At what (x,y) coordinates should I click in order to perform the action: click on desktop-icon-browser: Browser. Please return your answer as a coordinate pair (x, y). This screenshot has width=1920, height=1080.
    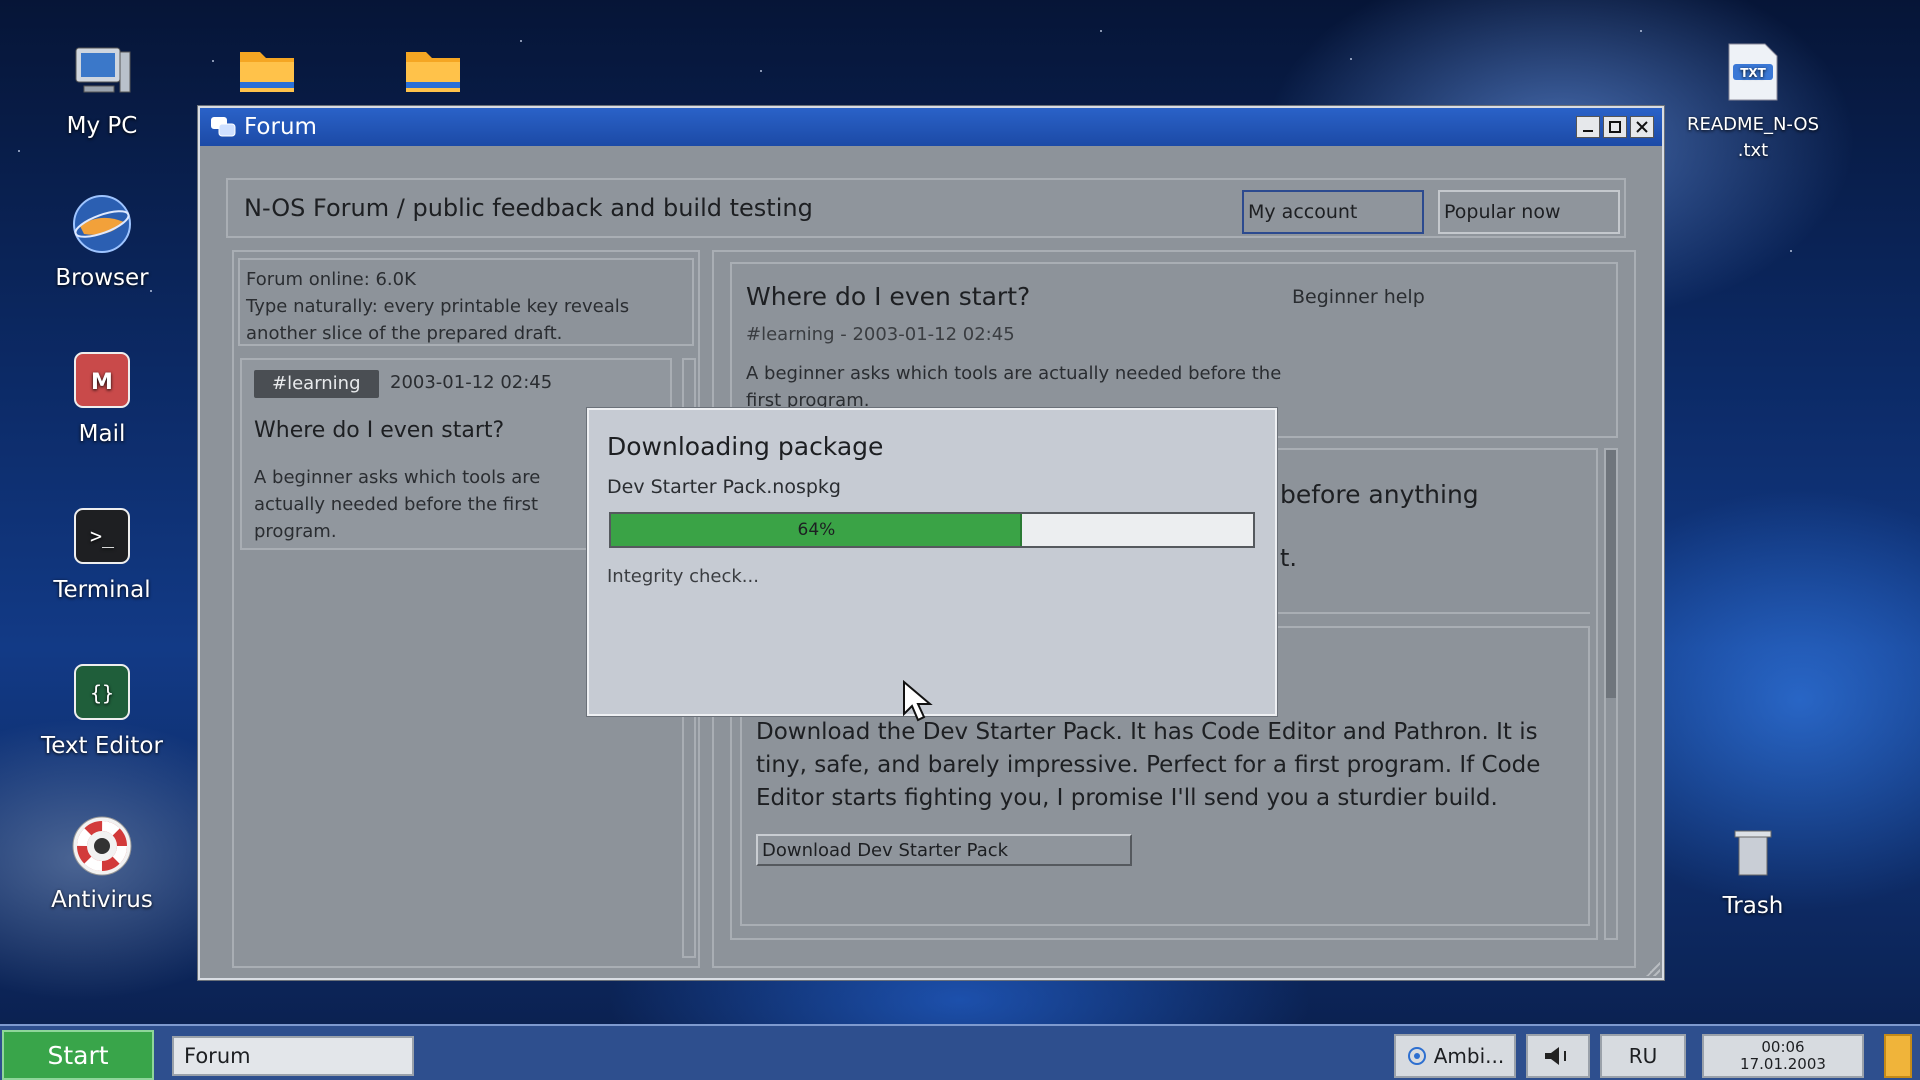
    Looking at the image, I should click on (102, 242).